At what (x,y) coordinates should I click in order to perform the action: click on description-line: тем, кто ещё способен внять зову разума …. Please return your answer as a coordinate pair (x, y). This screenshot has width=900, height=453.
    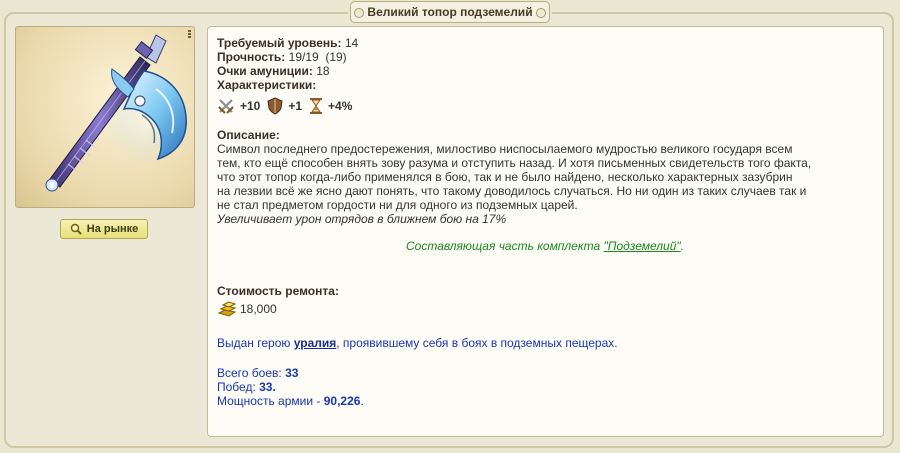
    Looking at the image, I should click on (514, 163).